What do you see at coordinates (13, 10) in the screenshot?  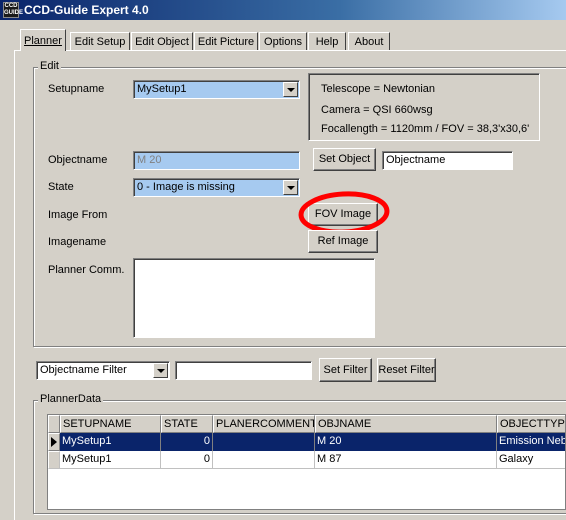 I see `app-logo-icon: CCD GUIDE` at bounding box center [13, 10].